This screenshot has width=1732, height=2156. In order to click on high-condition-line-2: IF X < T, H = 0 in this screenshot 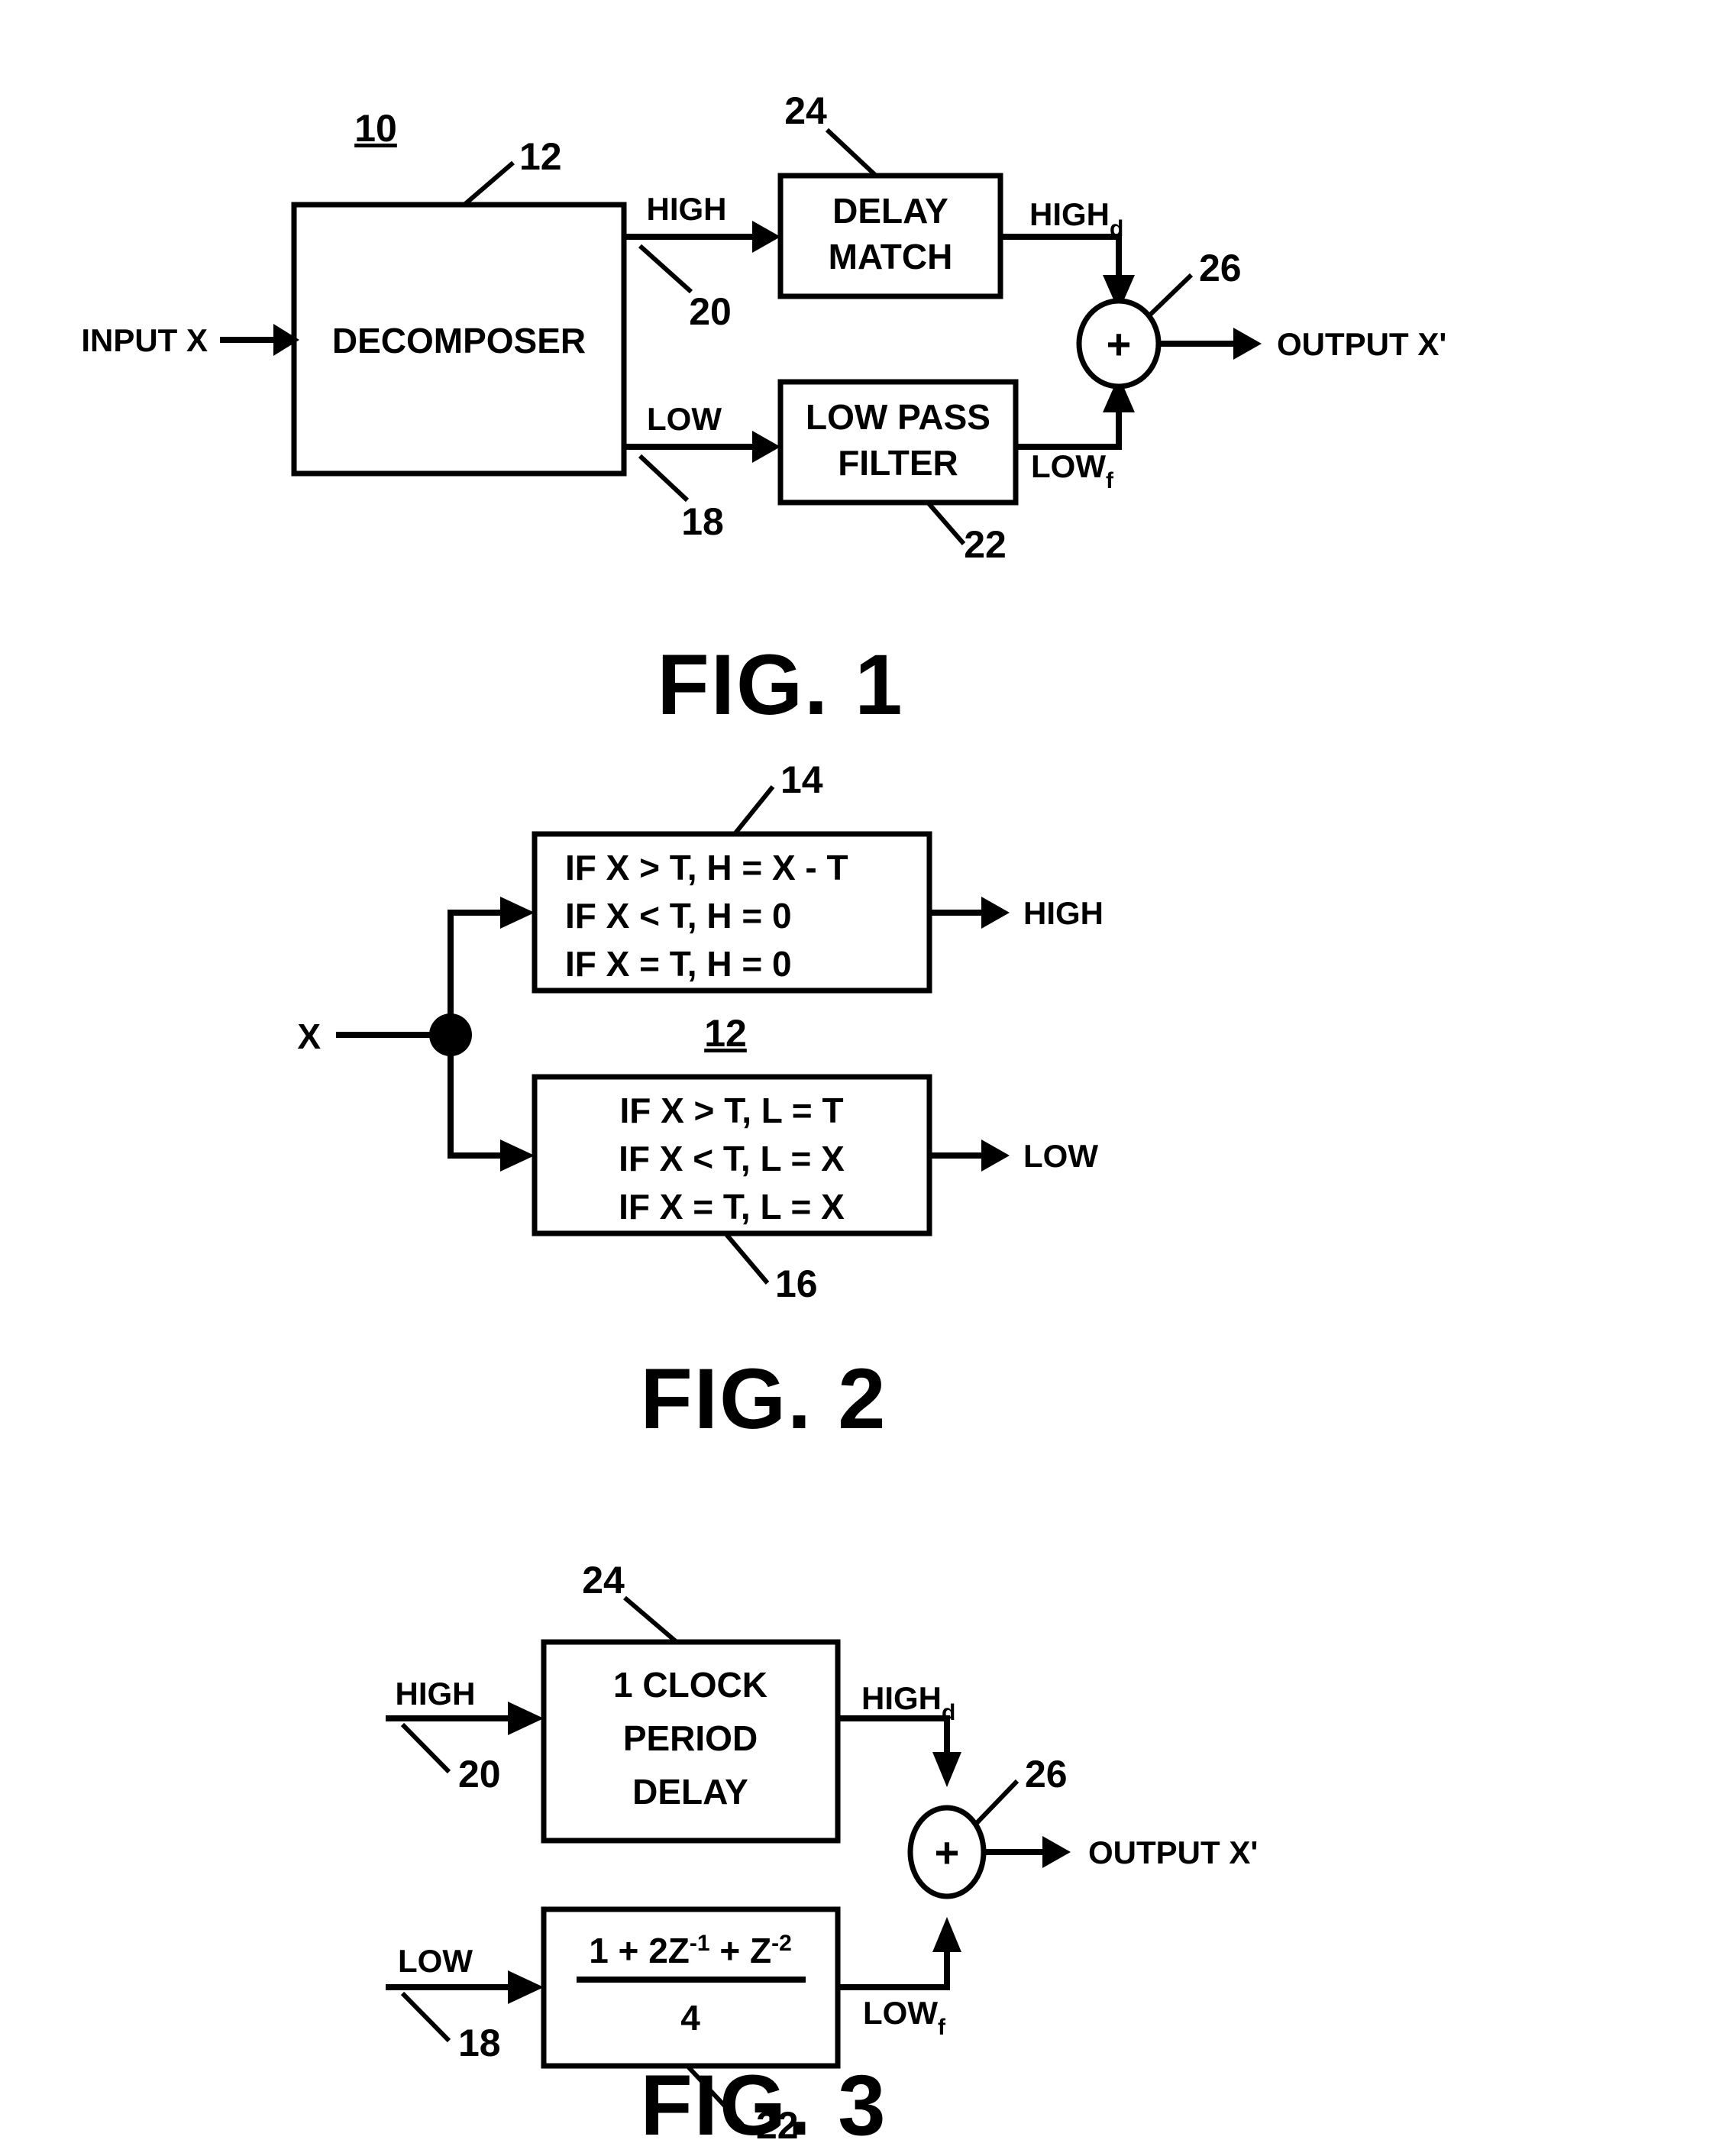, I will do `click(679, 916)`.